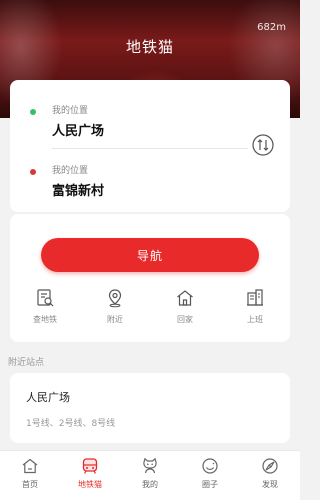 The width and height of the screenshot is (320, 500). What do you see at coordinates (270, 484) in the screenshot?
I see `tab-label: 发现` at bounding box center [270, 484].